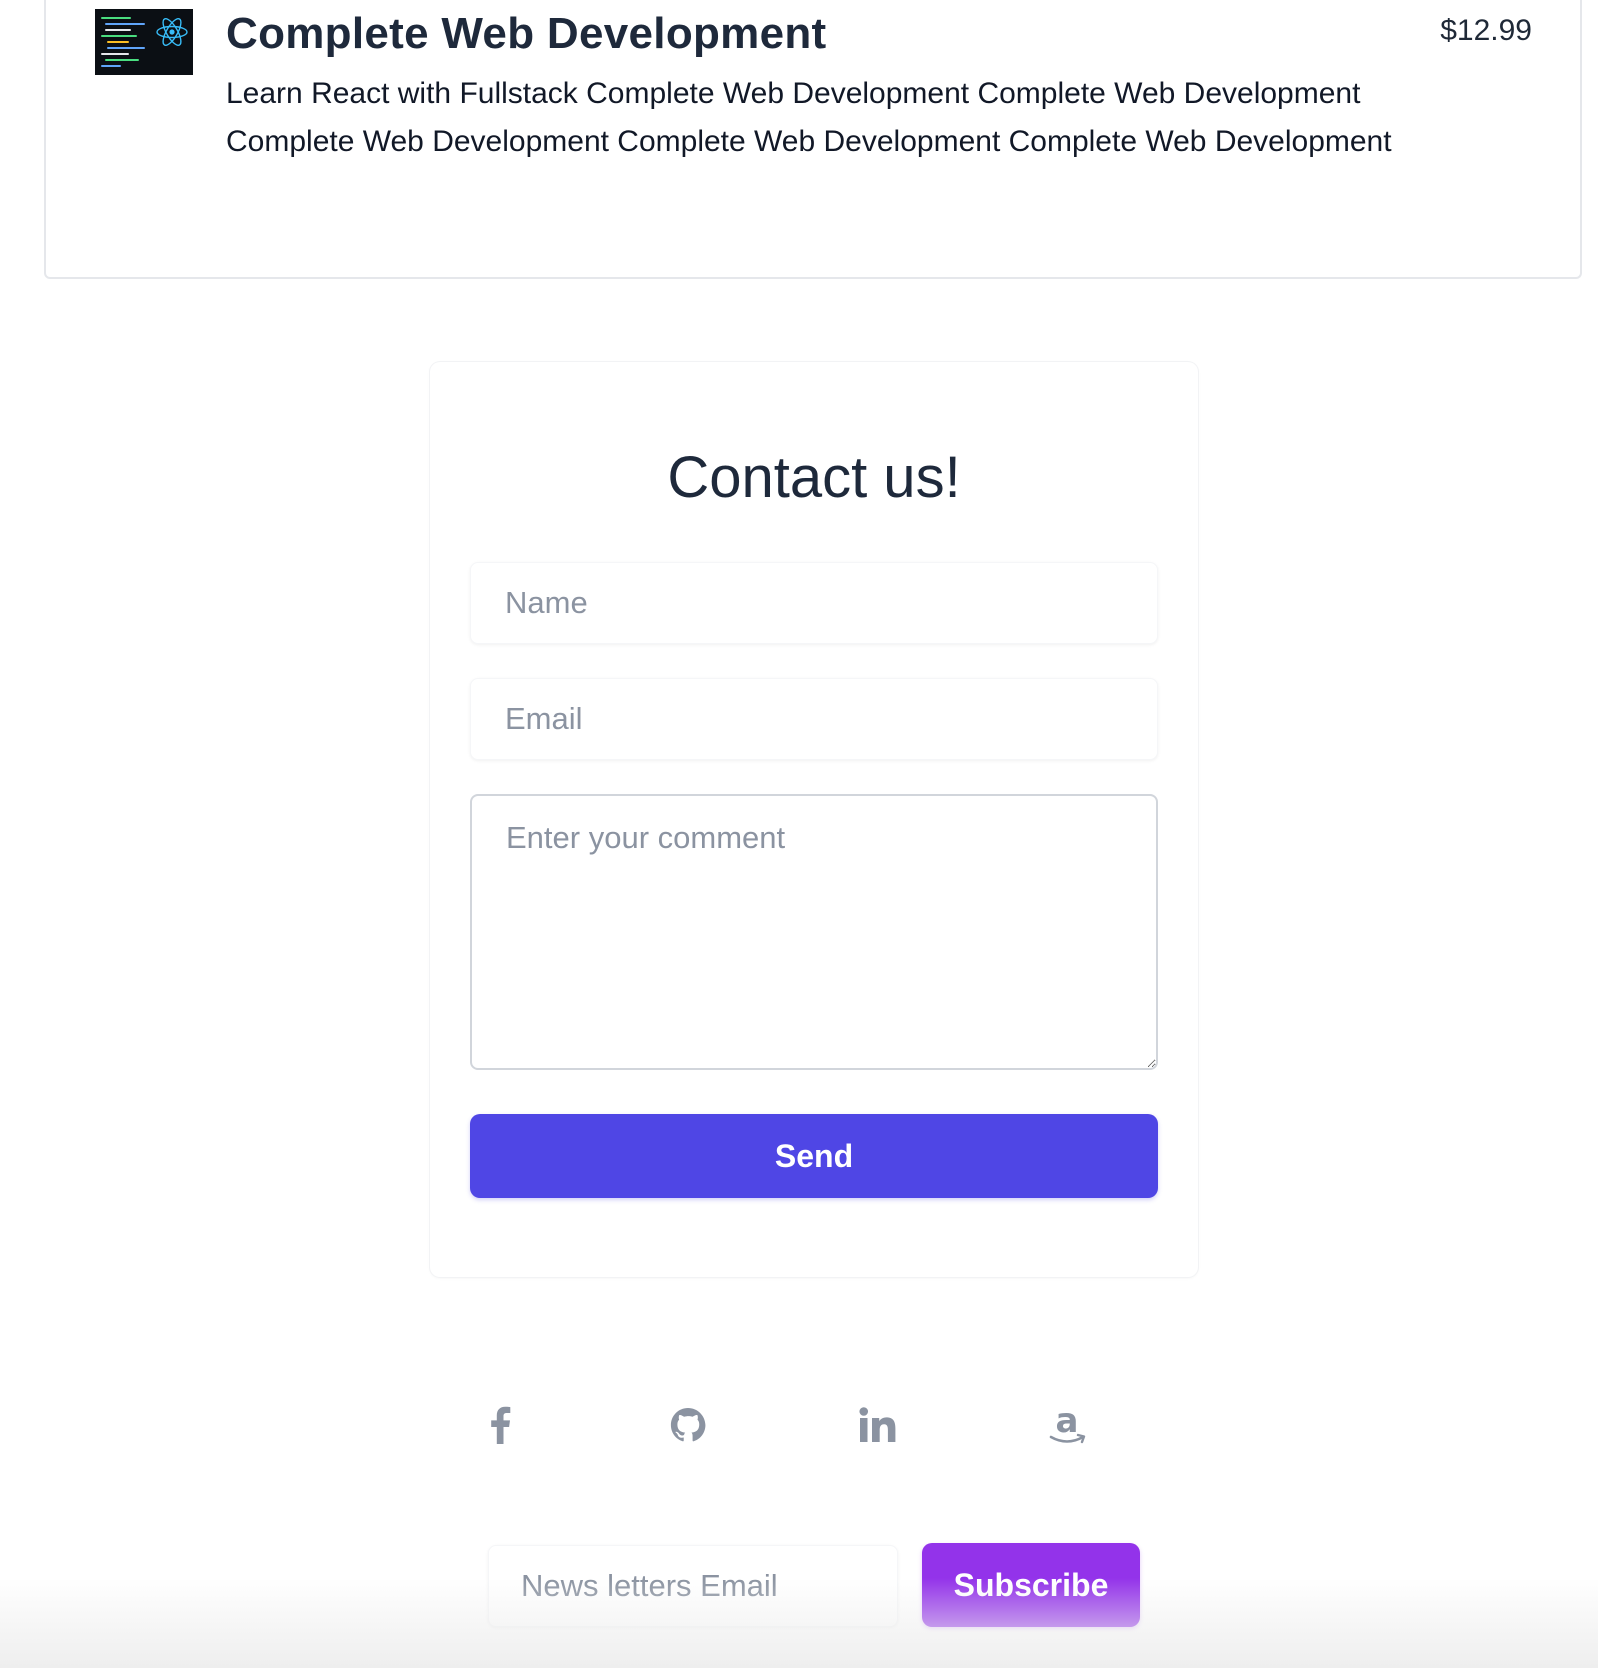 This screenshot has width=1598, height=1668. I want to click on contact-title: Contact us!, so click(814, 477).